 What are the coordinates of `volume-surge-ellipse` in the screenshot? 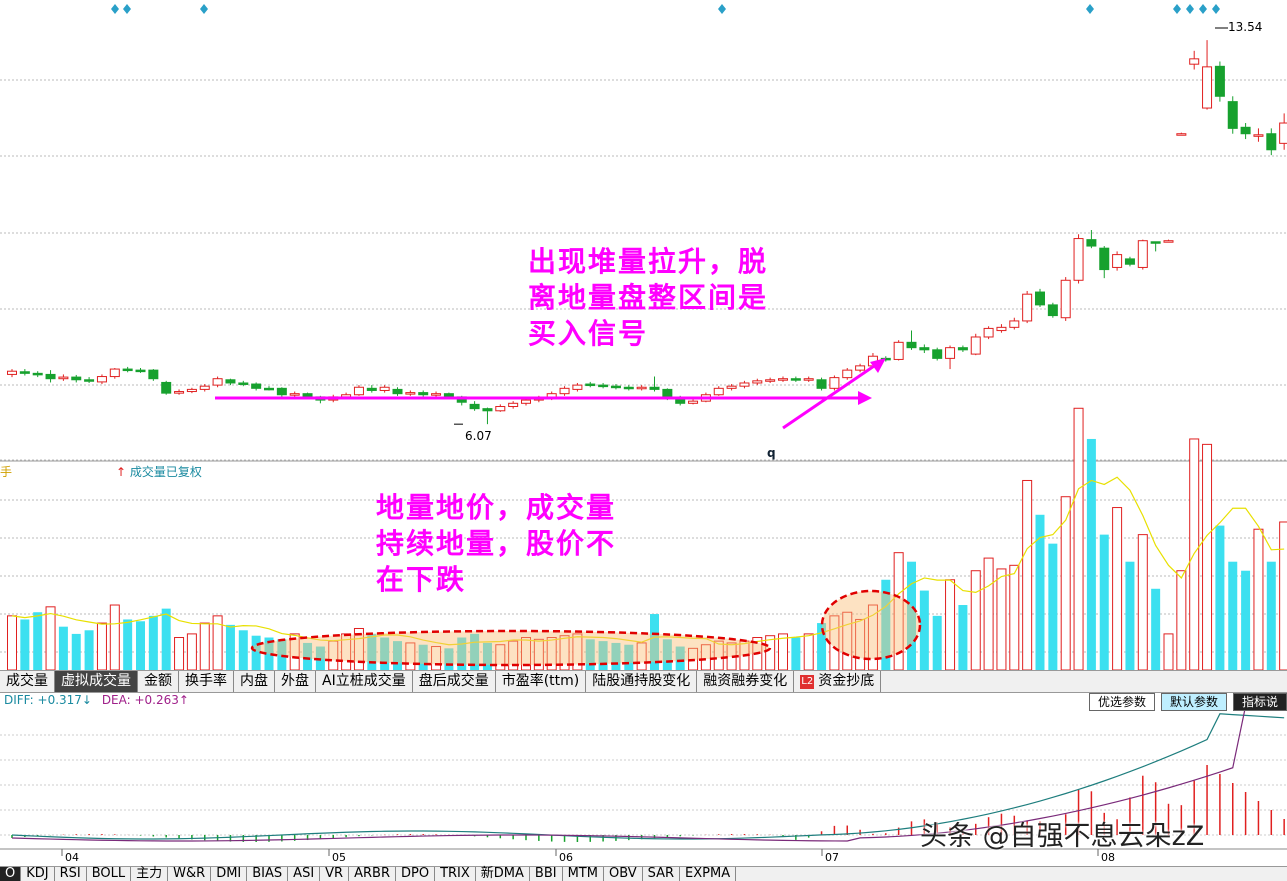 It's located at (871, 625).